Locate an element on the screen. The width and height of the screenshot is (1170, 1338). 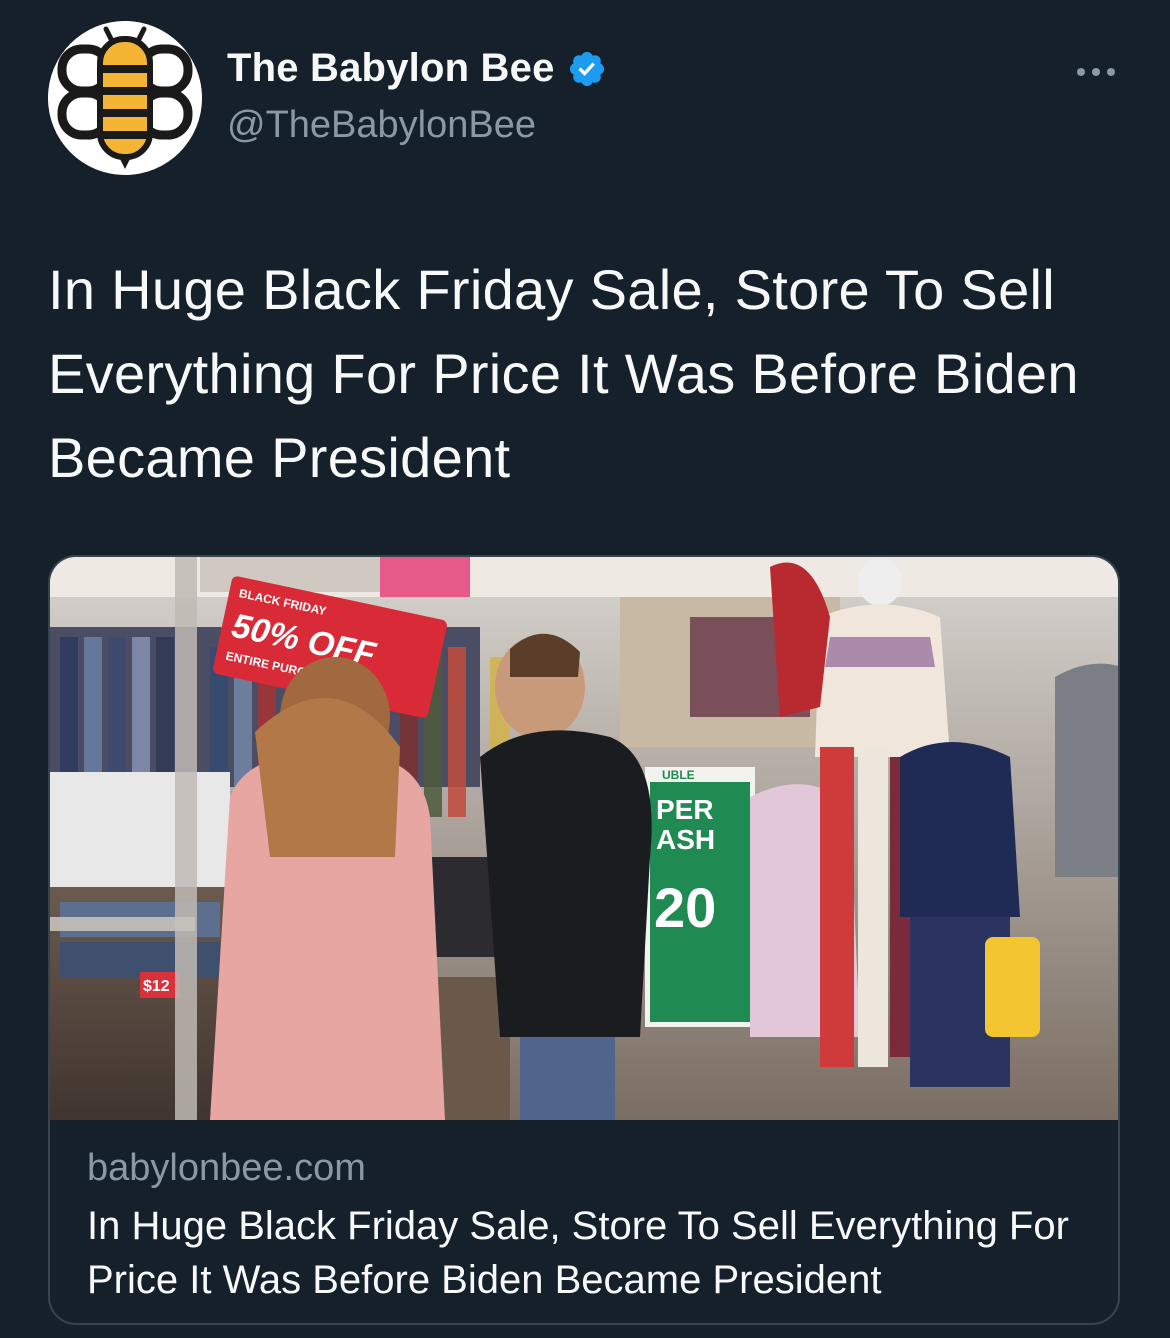
more-options-icon is located at coordinates (1096, 72).